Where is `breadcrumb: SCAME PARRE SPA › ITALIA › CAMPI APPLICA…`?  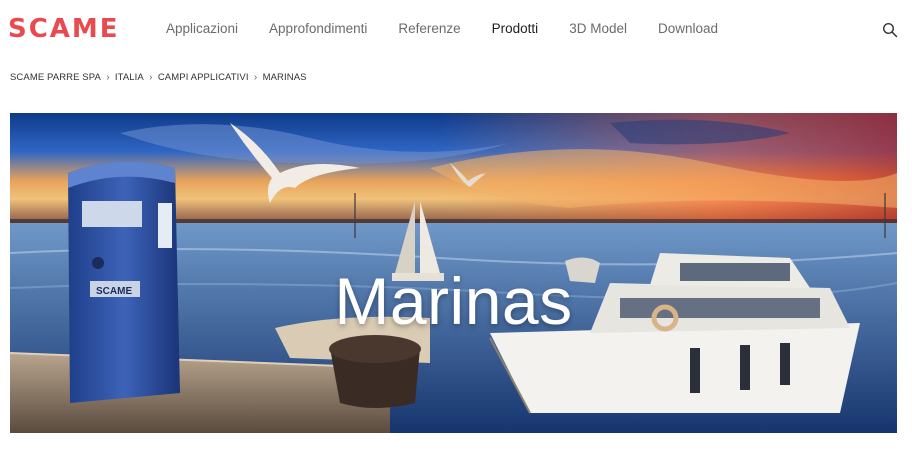
breadcrumb: SCAME PARRE SPA › ITALIA › CAMPI APPLICA… is located at coordinates (158, 77).